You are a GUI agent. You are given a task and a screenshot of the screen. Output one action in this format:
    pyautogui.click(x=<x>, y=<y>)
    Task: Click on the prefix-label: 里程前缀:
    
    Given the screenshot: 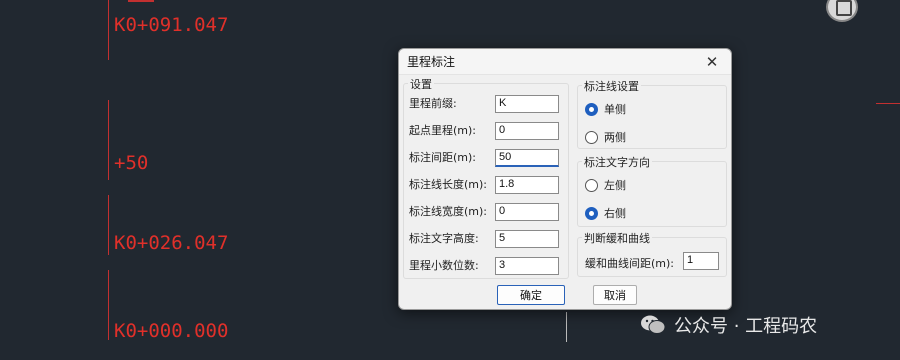 What is the action you would take?
    pyautogui.click(x=433, y=103)
    